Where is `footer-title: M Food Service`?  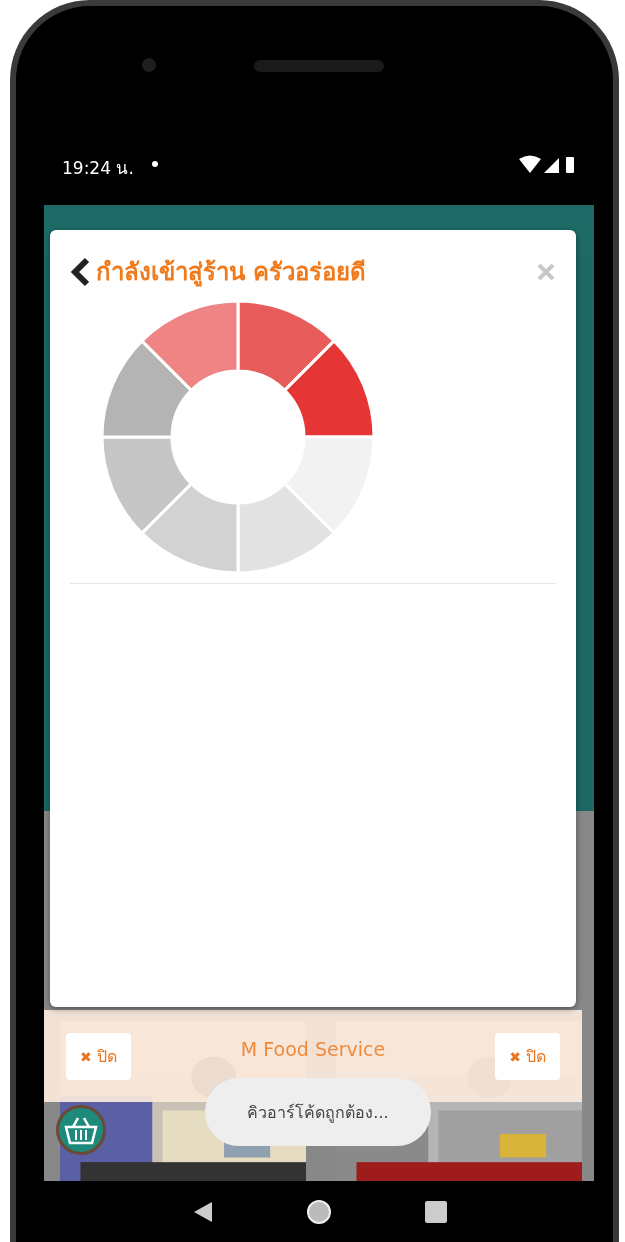 footer-title: M Food Service is located at coordinates (313, 1049).